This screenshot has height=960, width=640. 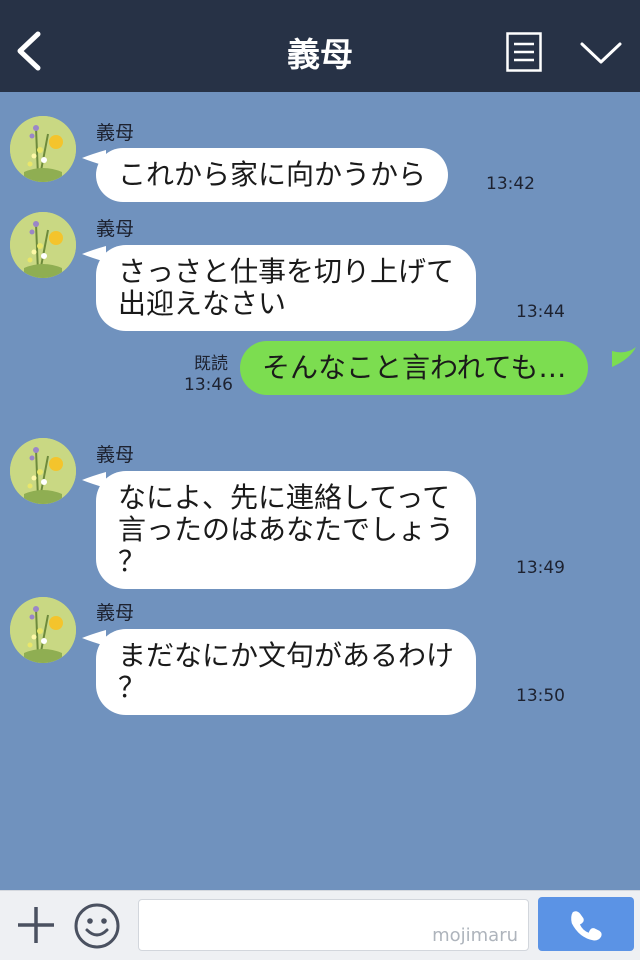 I want to click on message-time: 13:42, so click(x=510, y=184).